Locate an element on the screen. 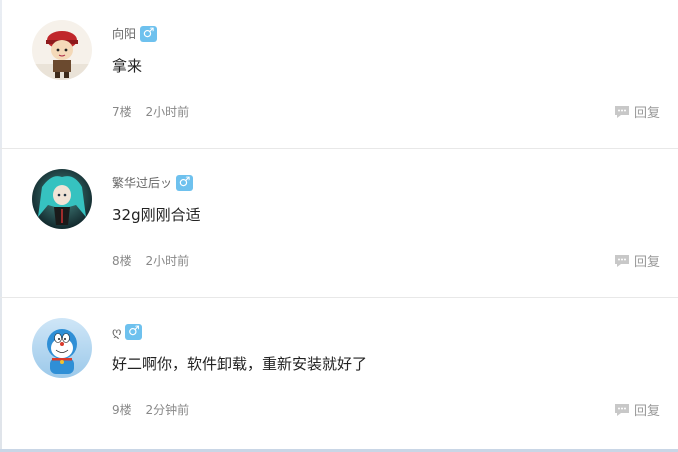 This screenshot has width=678, height=452. username: 繁华过后ッ is located at coordinates (142, 183).